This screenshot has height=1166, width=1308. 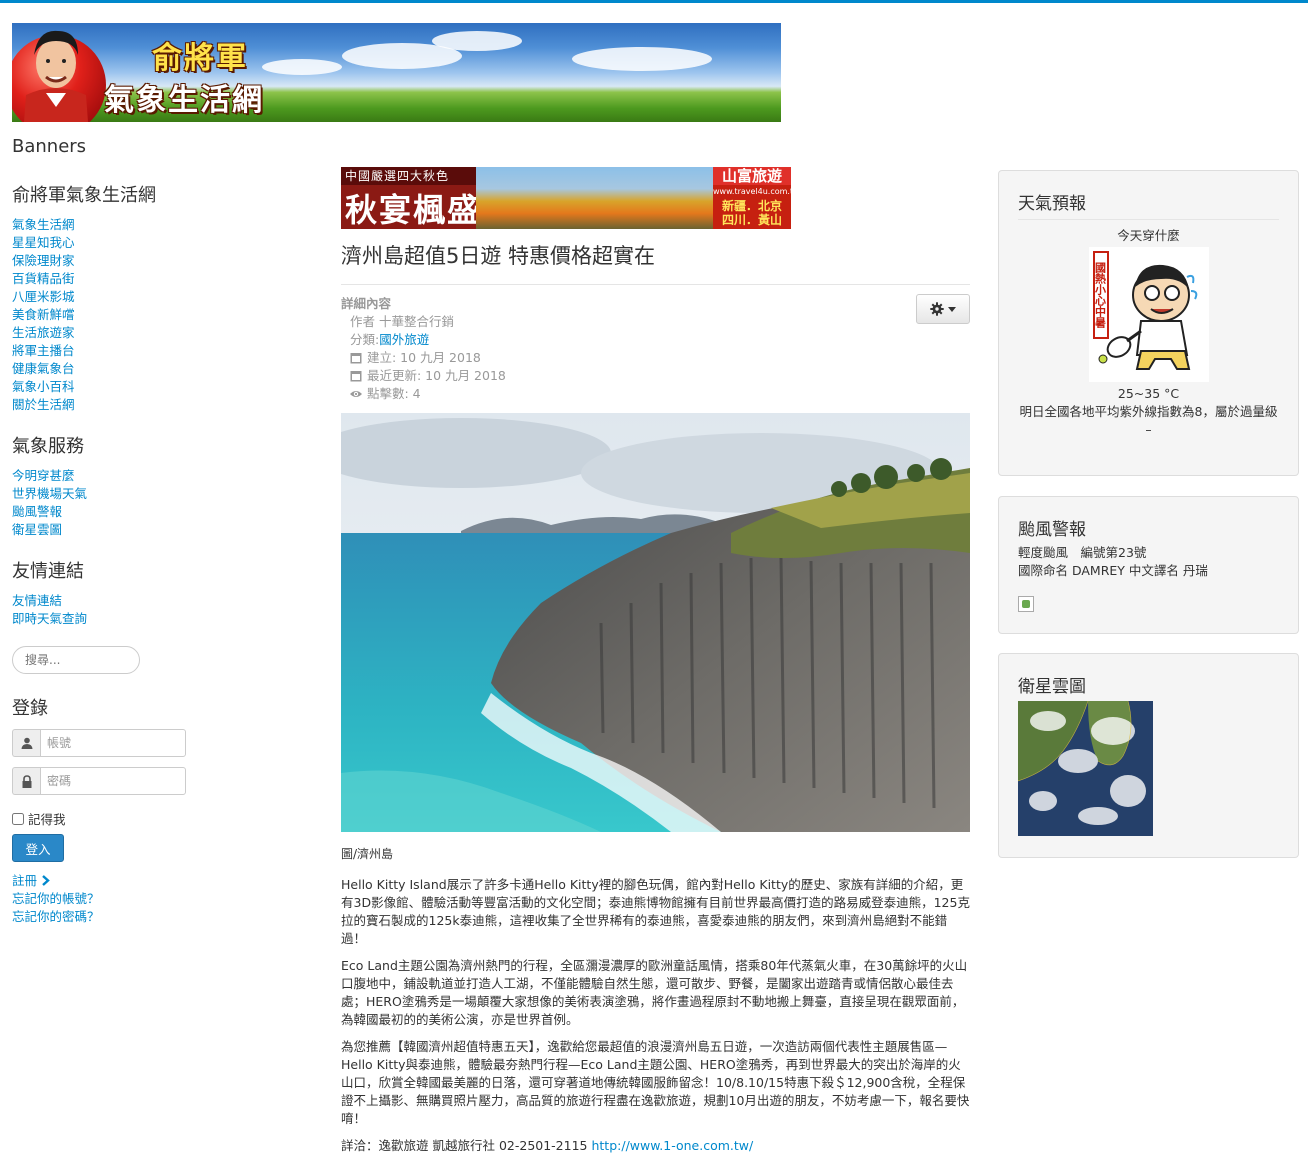 I want to click on weather-services-menu: 今明穿甚麼 世界機場天氣 颱風警報 衛星雲圖, so click(x=112, y=503).